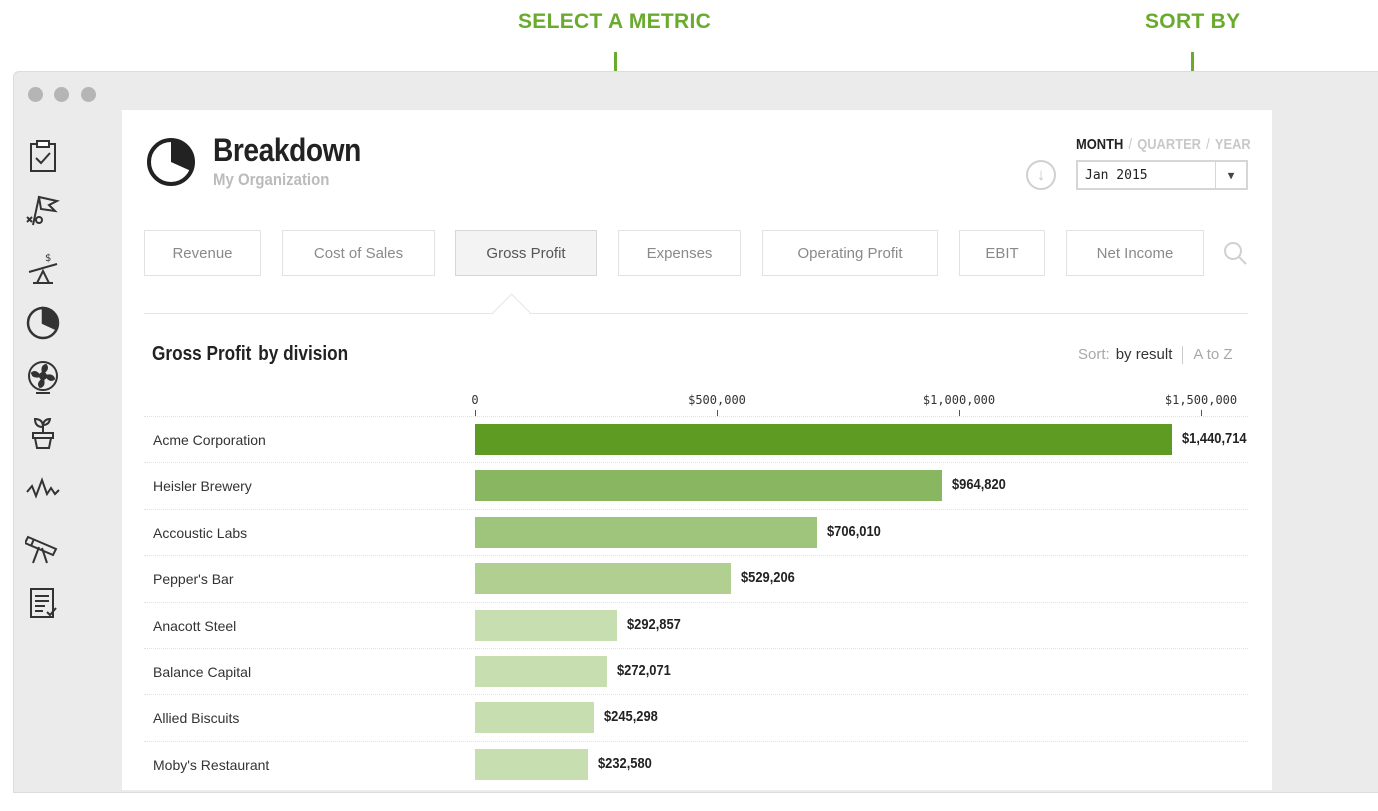 The width and height of the screenshot is (1378, 811). What do you see at coordinates (195, 625) in the screenshot?
I see `division-label: Anacott Steel` at bounding box center [195, 625].